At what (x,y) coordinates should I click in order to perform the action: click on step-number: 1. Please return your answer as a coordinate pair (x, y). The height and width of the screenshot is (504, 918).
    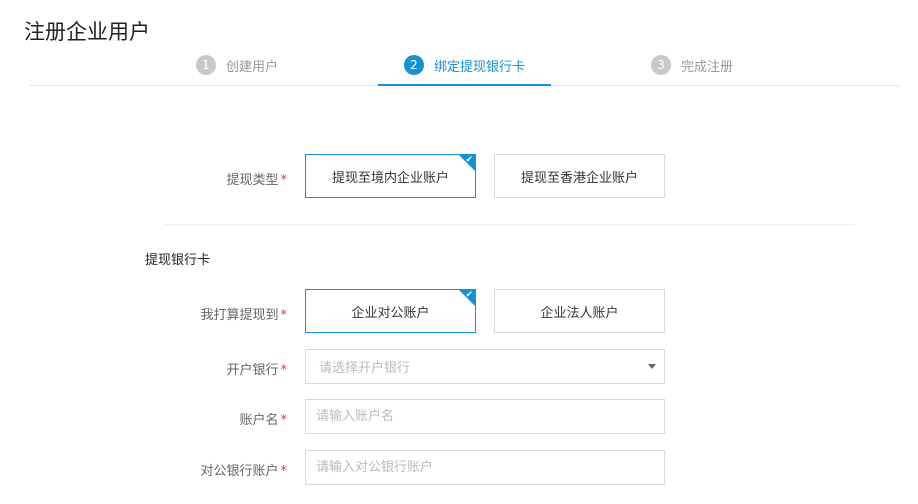
    Looking at the image, I should click on (206, 65).